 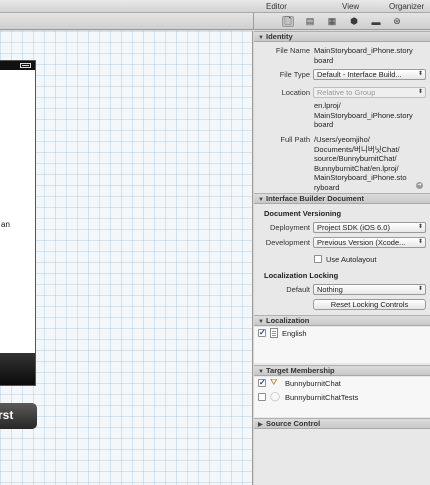 What do you see at coordinates (363, 55) in the screenshot?
I see `file-name-value: MainStoryboard_iPhone.story board` at bounding box center [363, 55].